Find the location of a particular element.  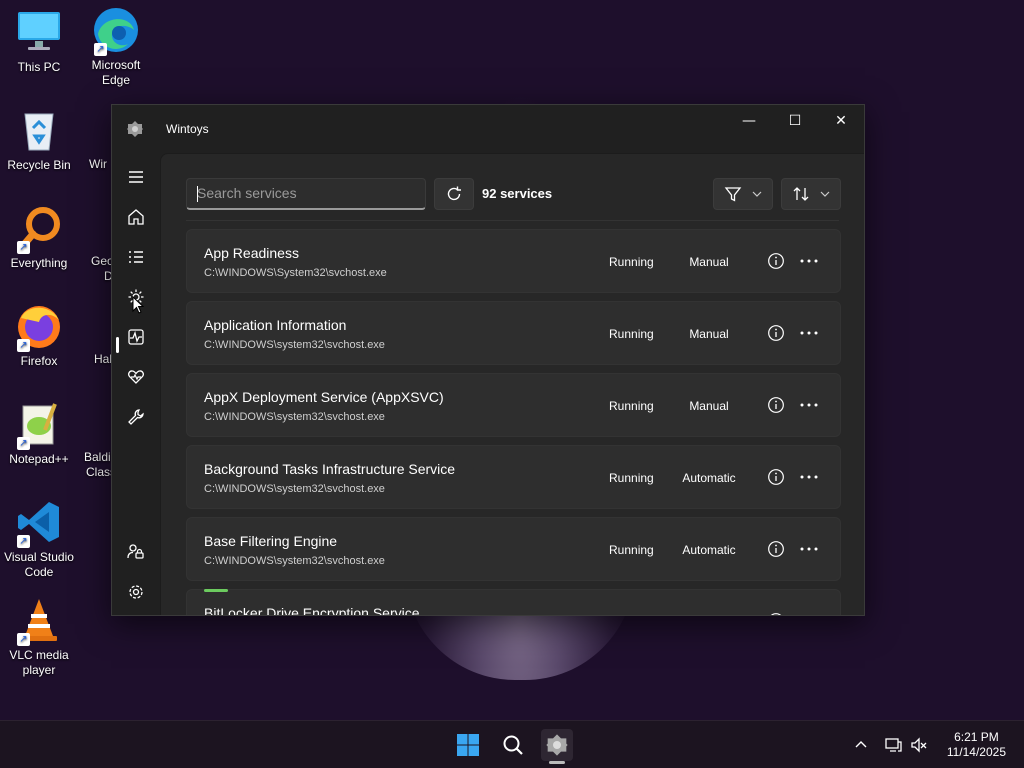

sort-icon is located at coordinates (801, 194).